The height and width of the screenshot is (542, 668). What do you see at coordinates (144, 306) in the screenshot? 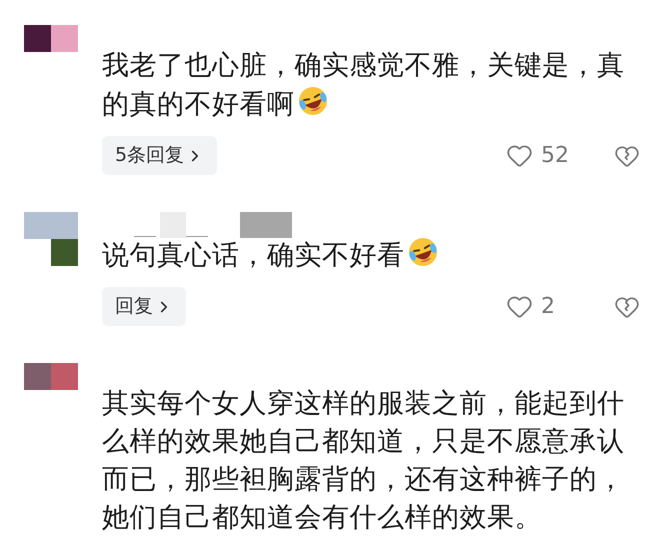
I see `replies-button: 回复` at bounding box center [144, 306].